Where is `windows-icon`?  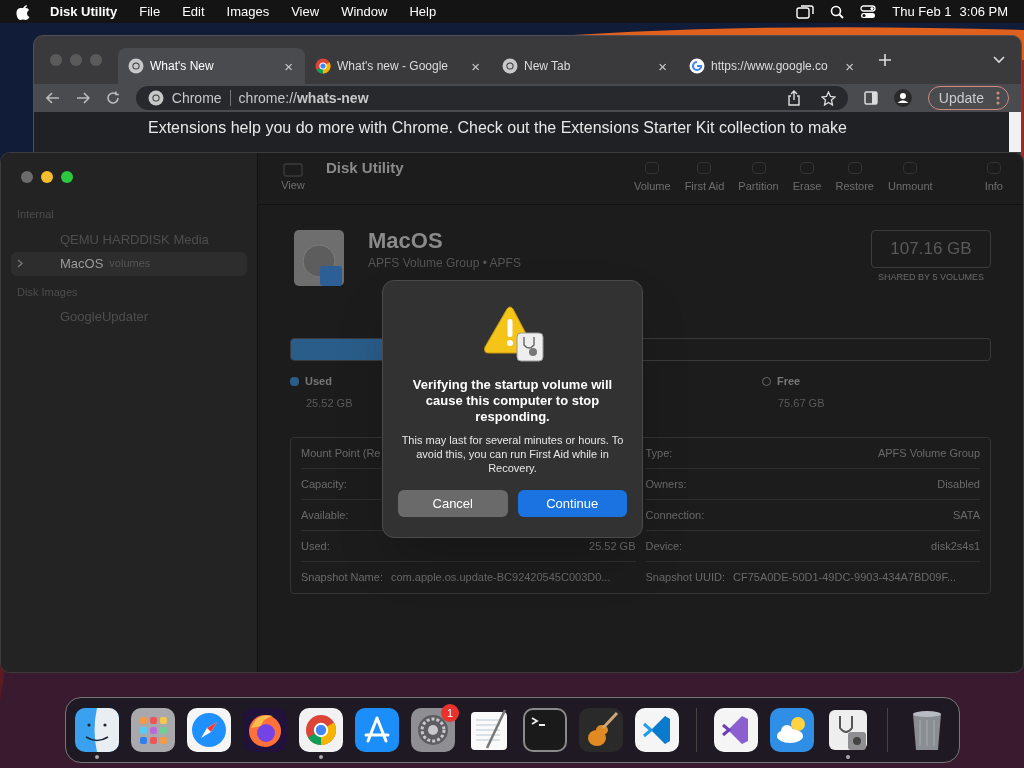
windows-icon is located at coordinates (805, 11).